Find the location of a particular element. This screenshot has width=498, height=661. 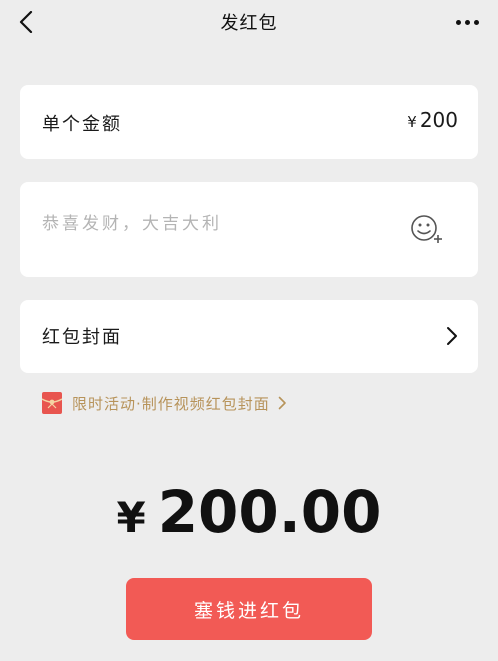

amount-number: 200 is located at coordinates (438, 120).